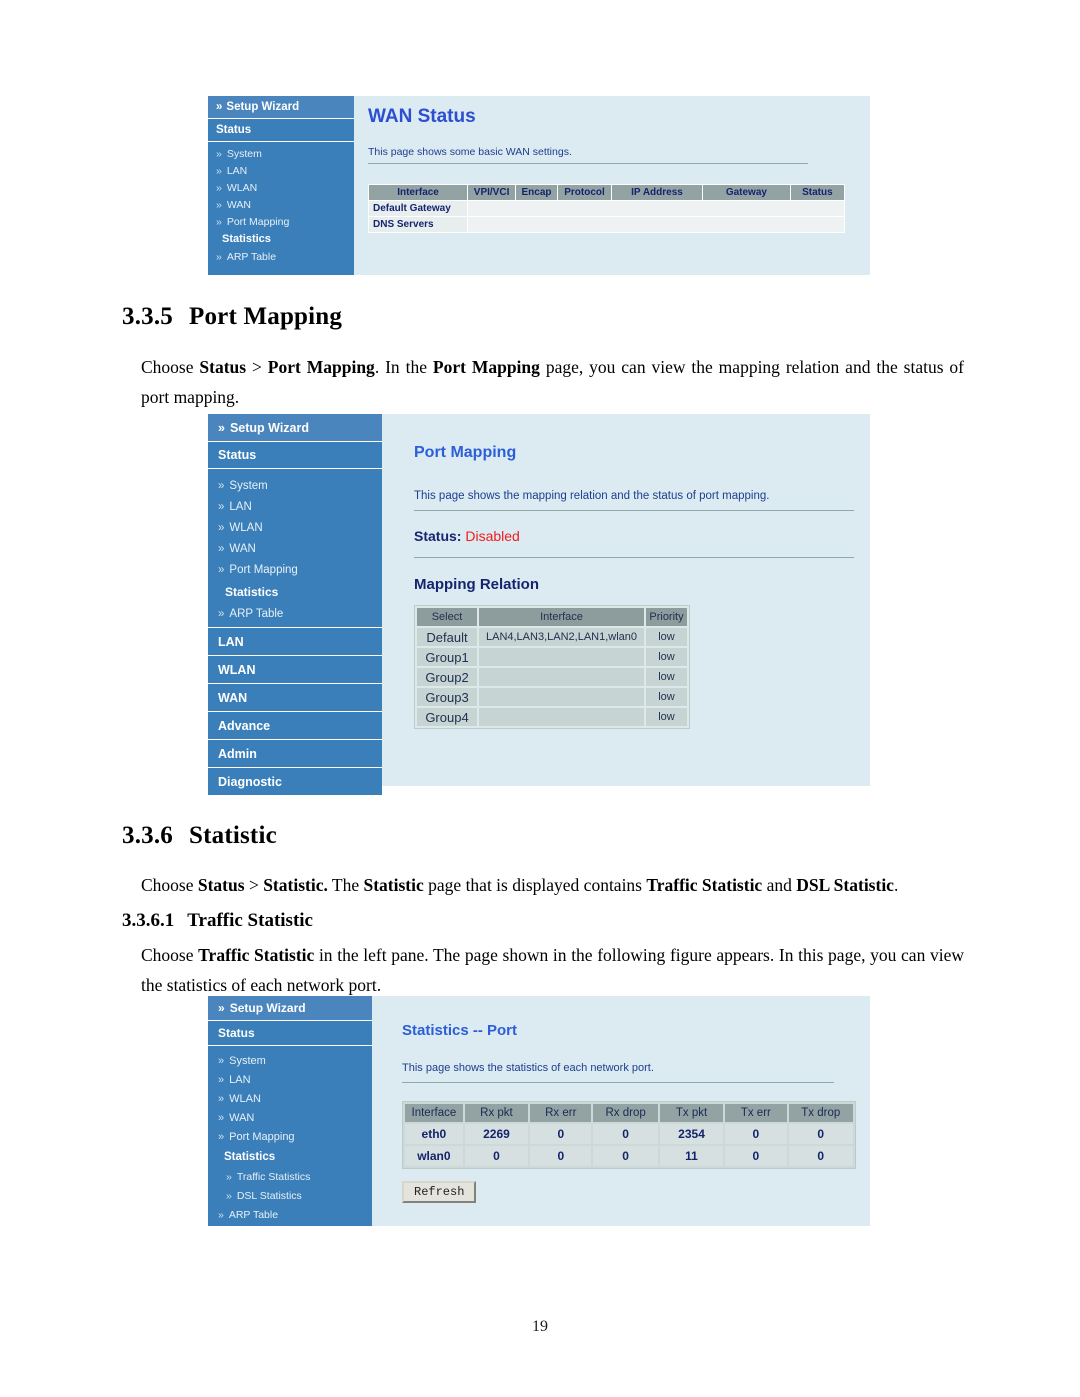 This screenshot has height=1397, width=1080. I want to click on select-cell: Default, so click(447, 637).